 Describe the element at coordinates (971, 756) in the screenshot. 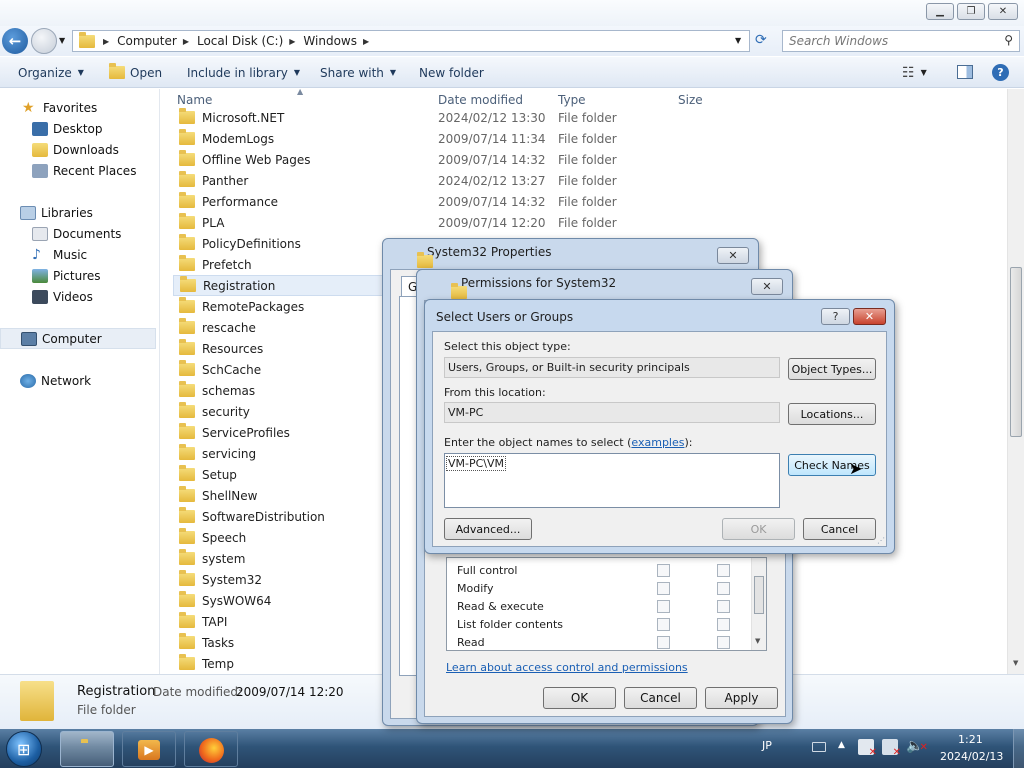

I see `clock-date: 2024/02/13` at that location.